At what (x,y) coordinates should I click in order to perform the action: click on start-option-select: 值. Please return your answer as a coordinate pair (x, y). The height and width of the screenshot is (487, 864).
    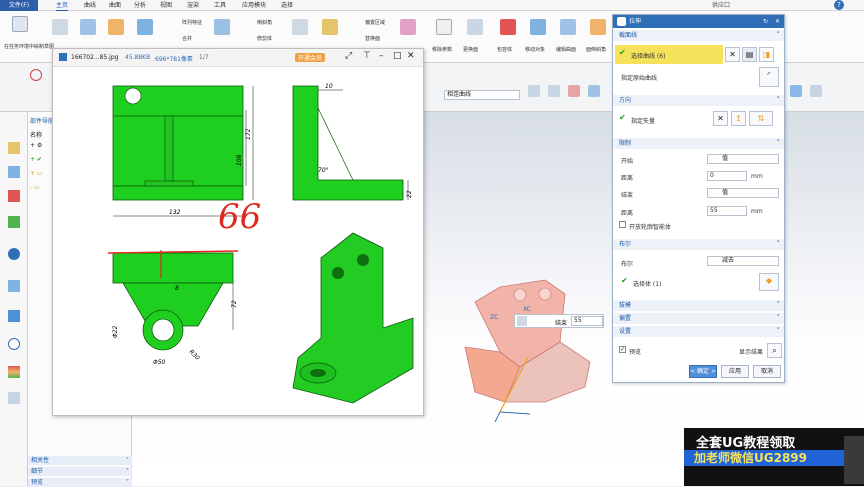
    Looking at the image, I should click on (743, 159).